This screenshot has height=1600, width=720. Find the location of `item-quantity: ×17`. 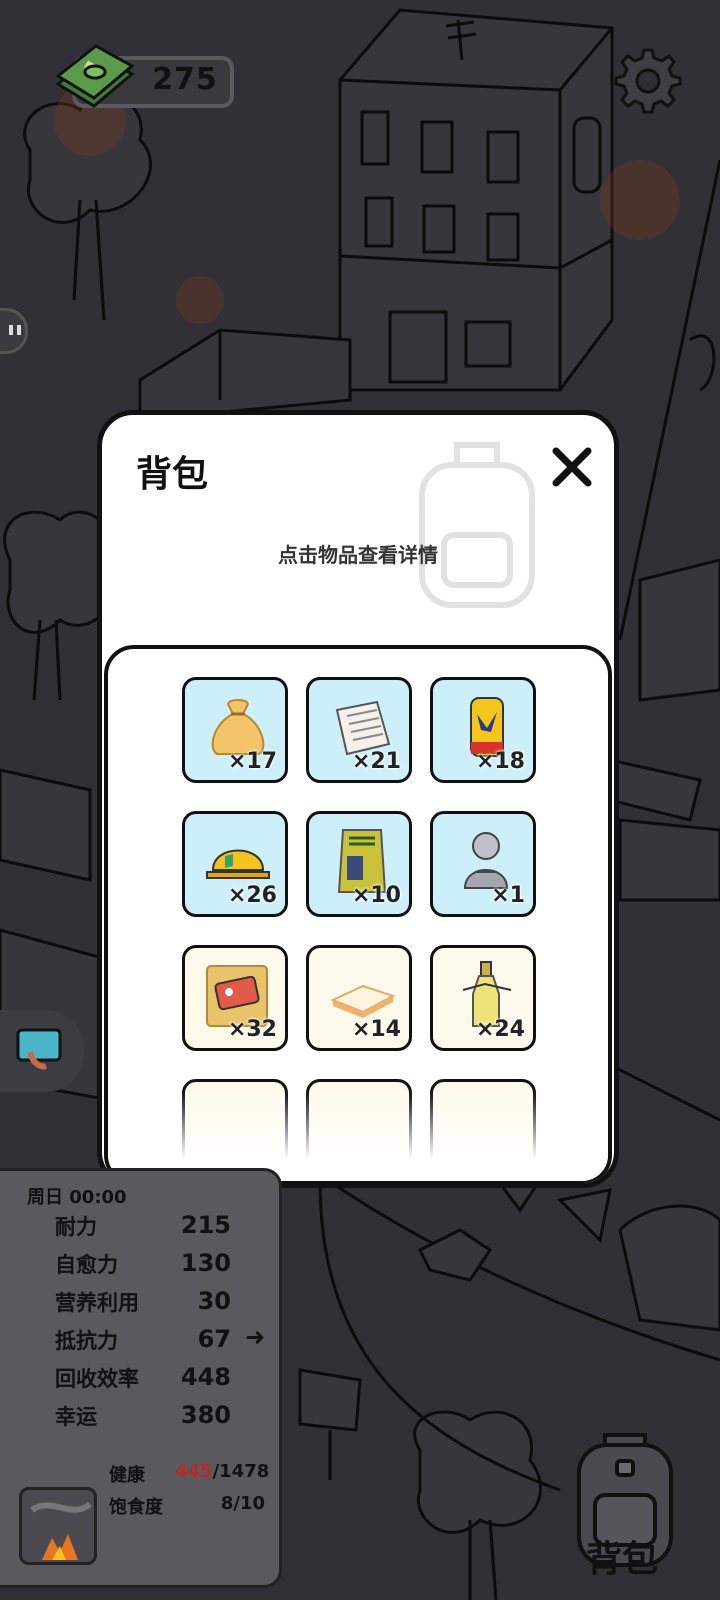

item-quantity: ×17 is located at coordinates (252, 761).